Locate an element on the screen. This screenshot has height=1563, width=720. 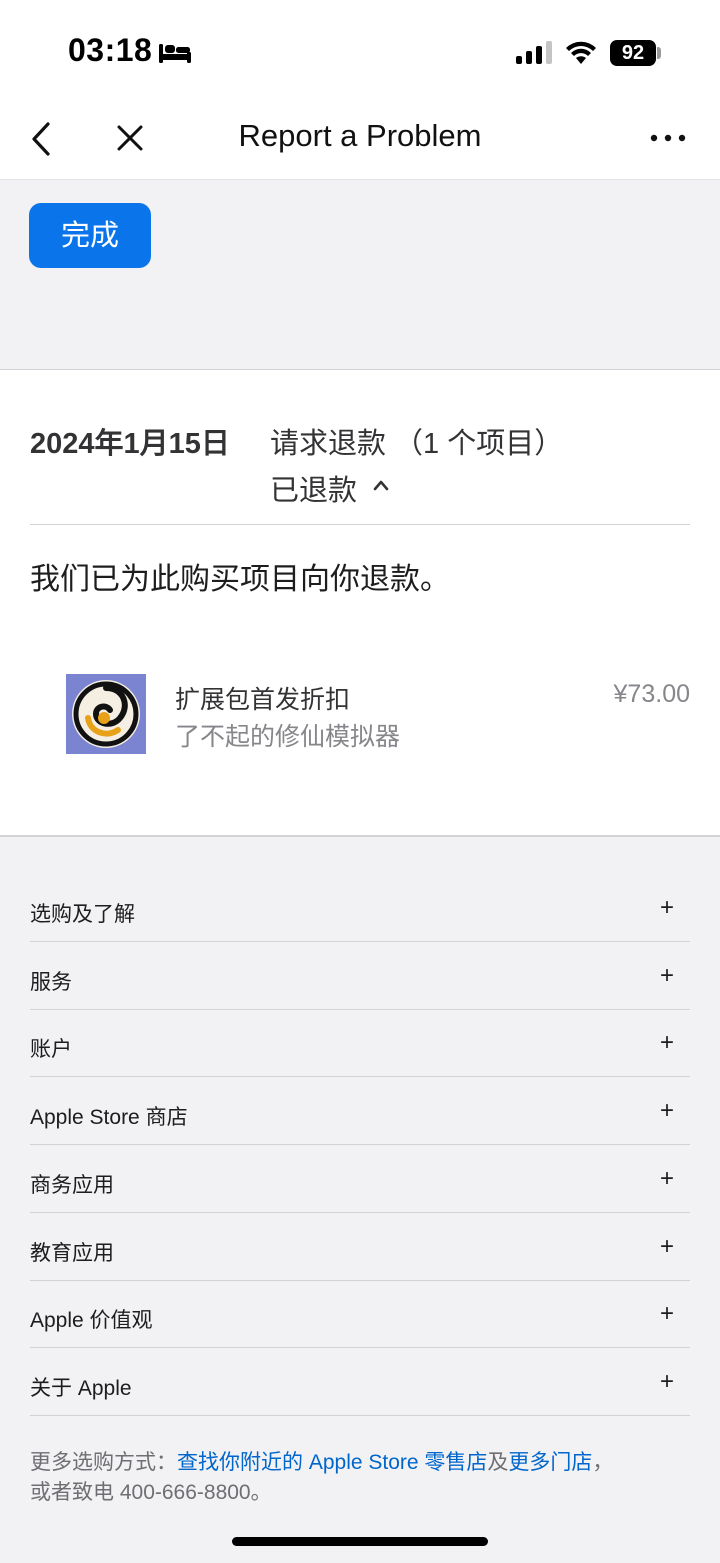
more-stores-link: 更多门店 is located at coordinates (550, 1462).